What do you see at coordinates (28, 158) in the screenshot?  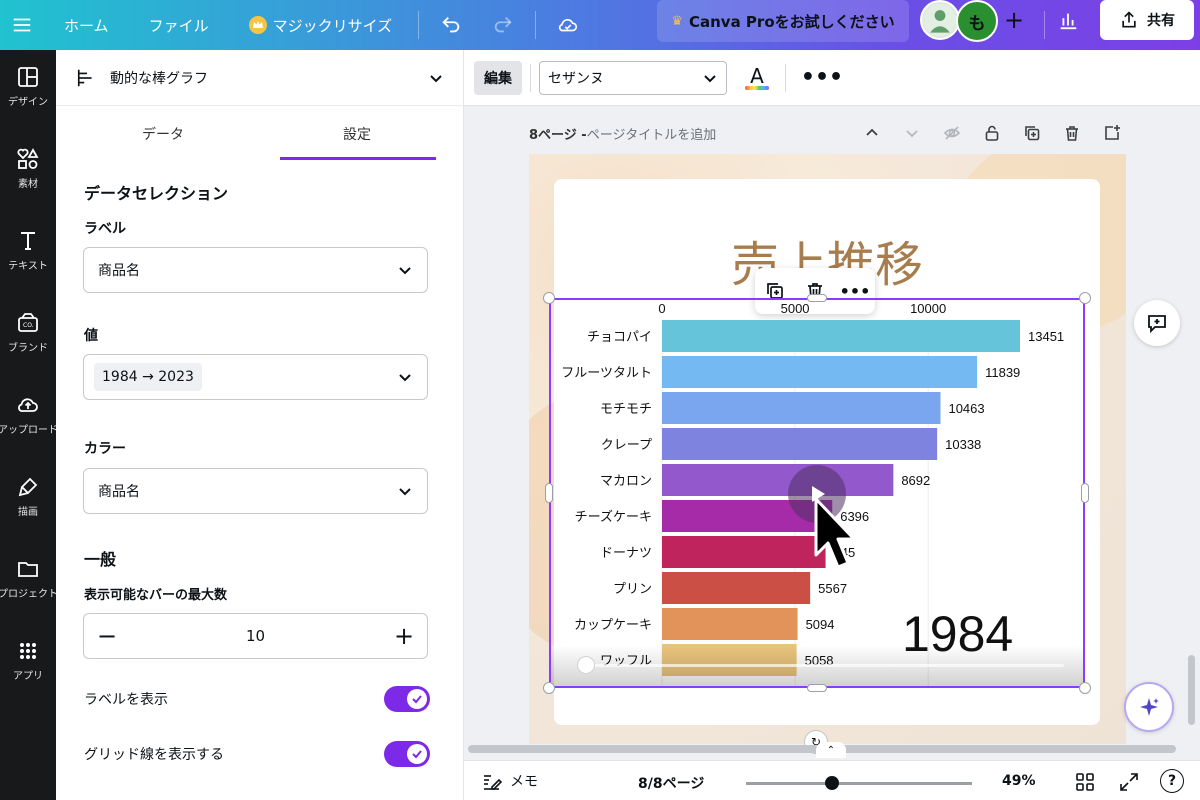 I see `shapes-icon` at bounding box center [28, 158].